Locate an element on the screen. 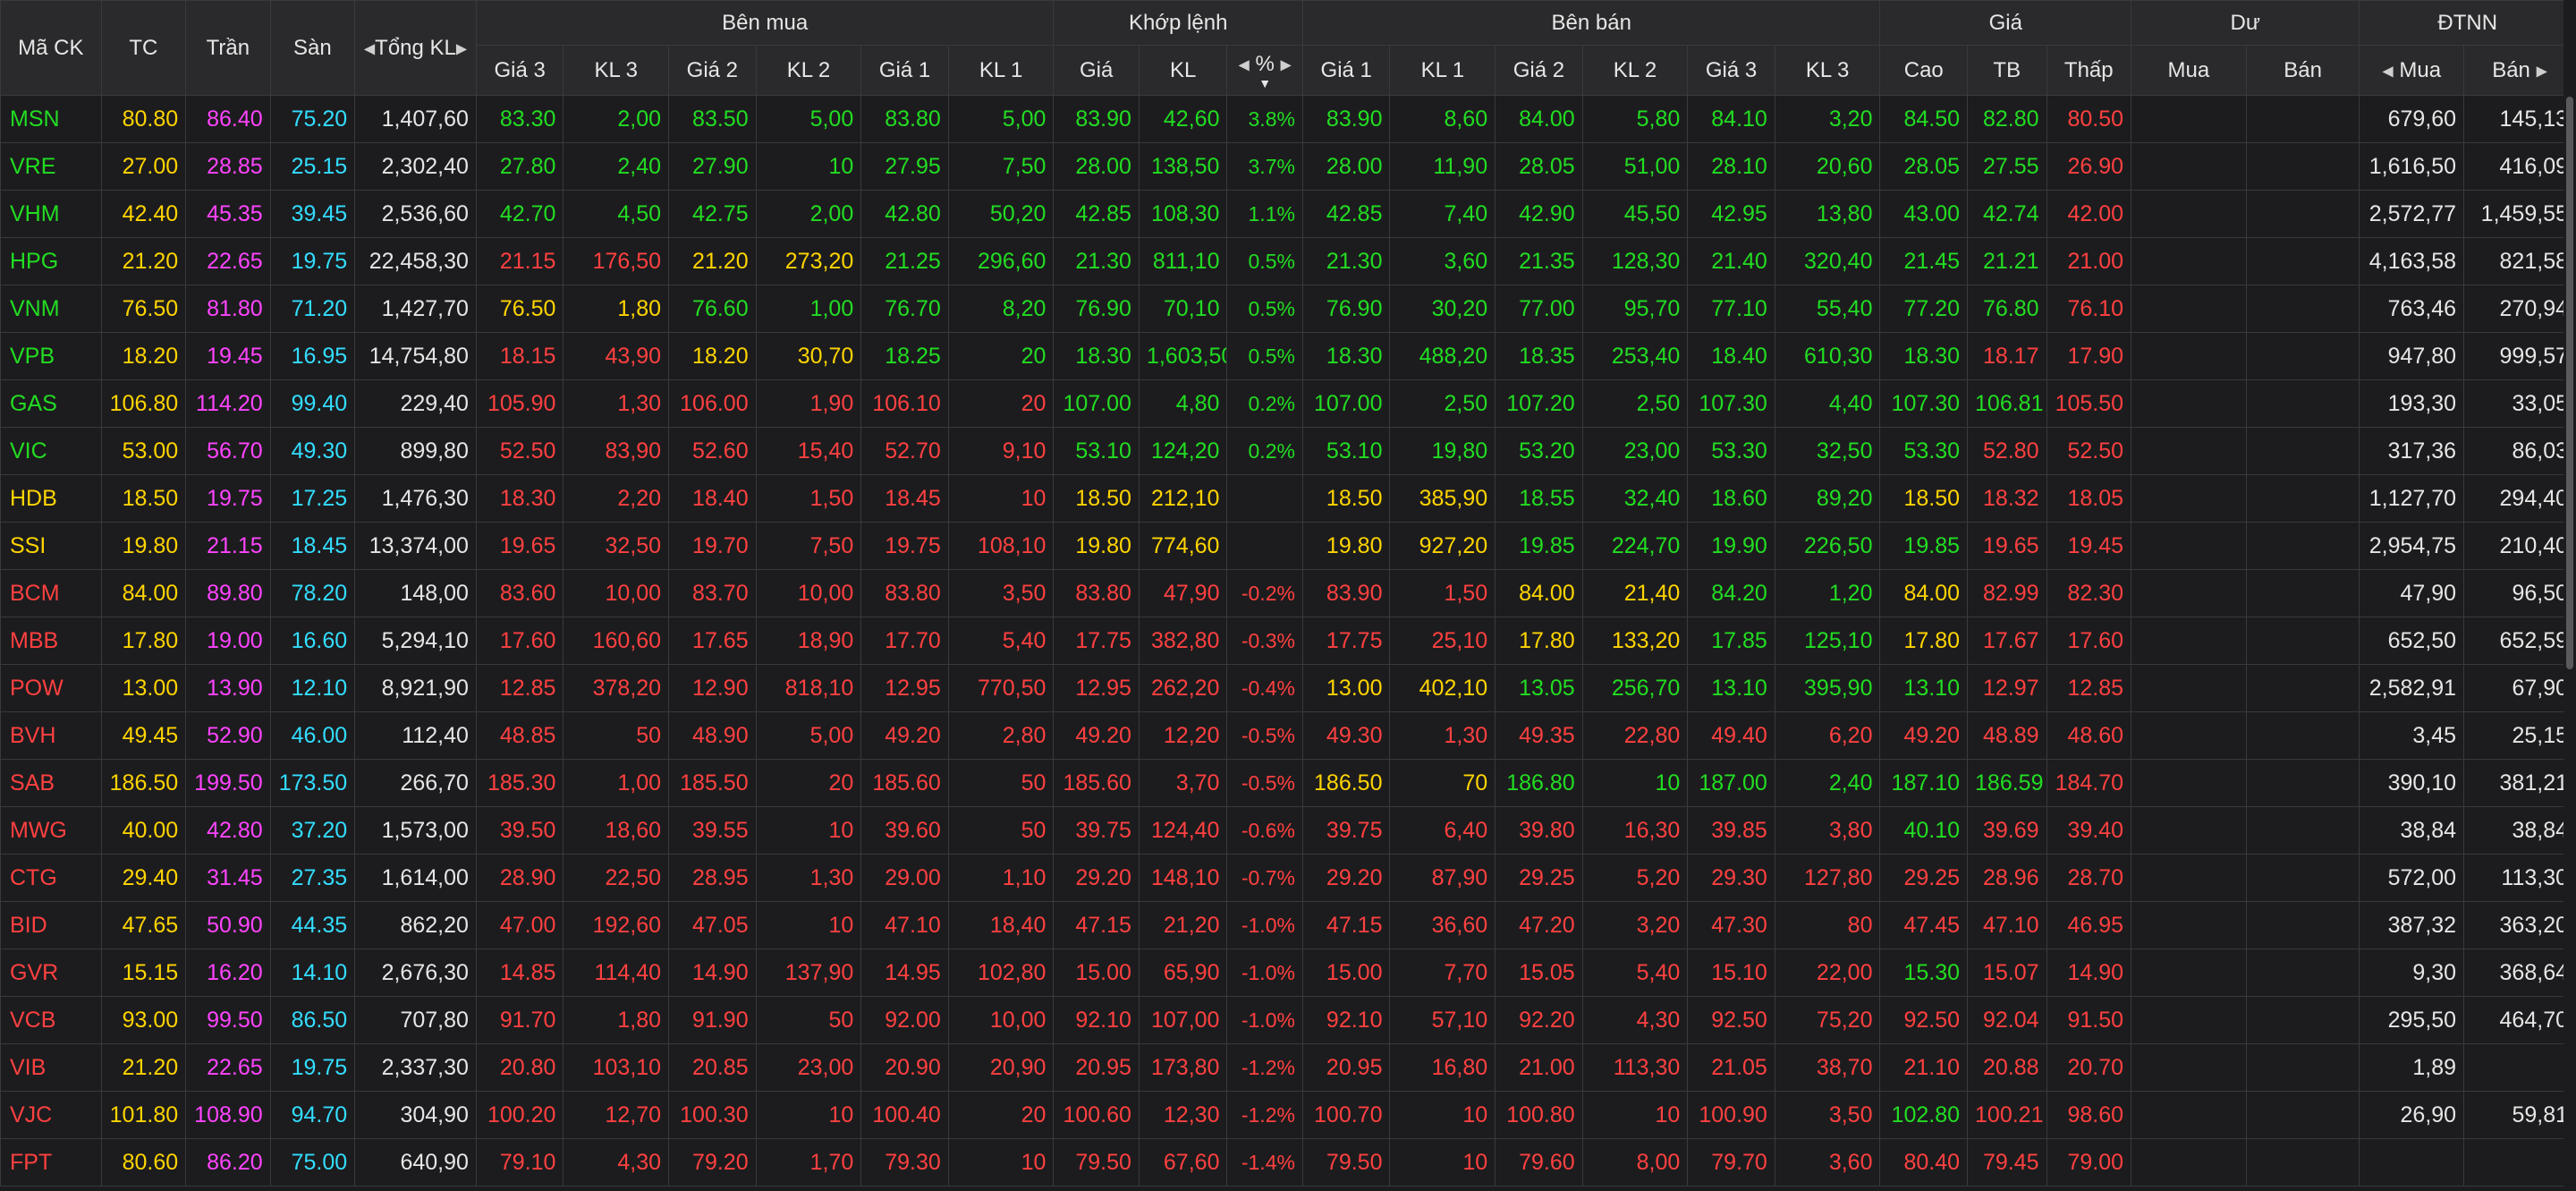  col-sell-vol-2: KL 2 is located at coordinates (1635, 70).